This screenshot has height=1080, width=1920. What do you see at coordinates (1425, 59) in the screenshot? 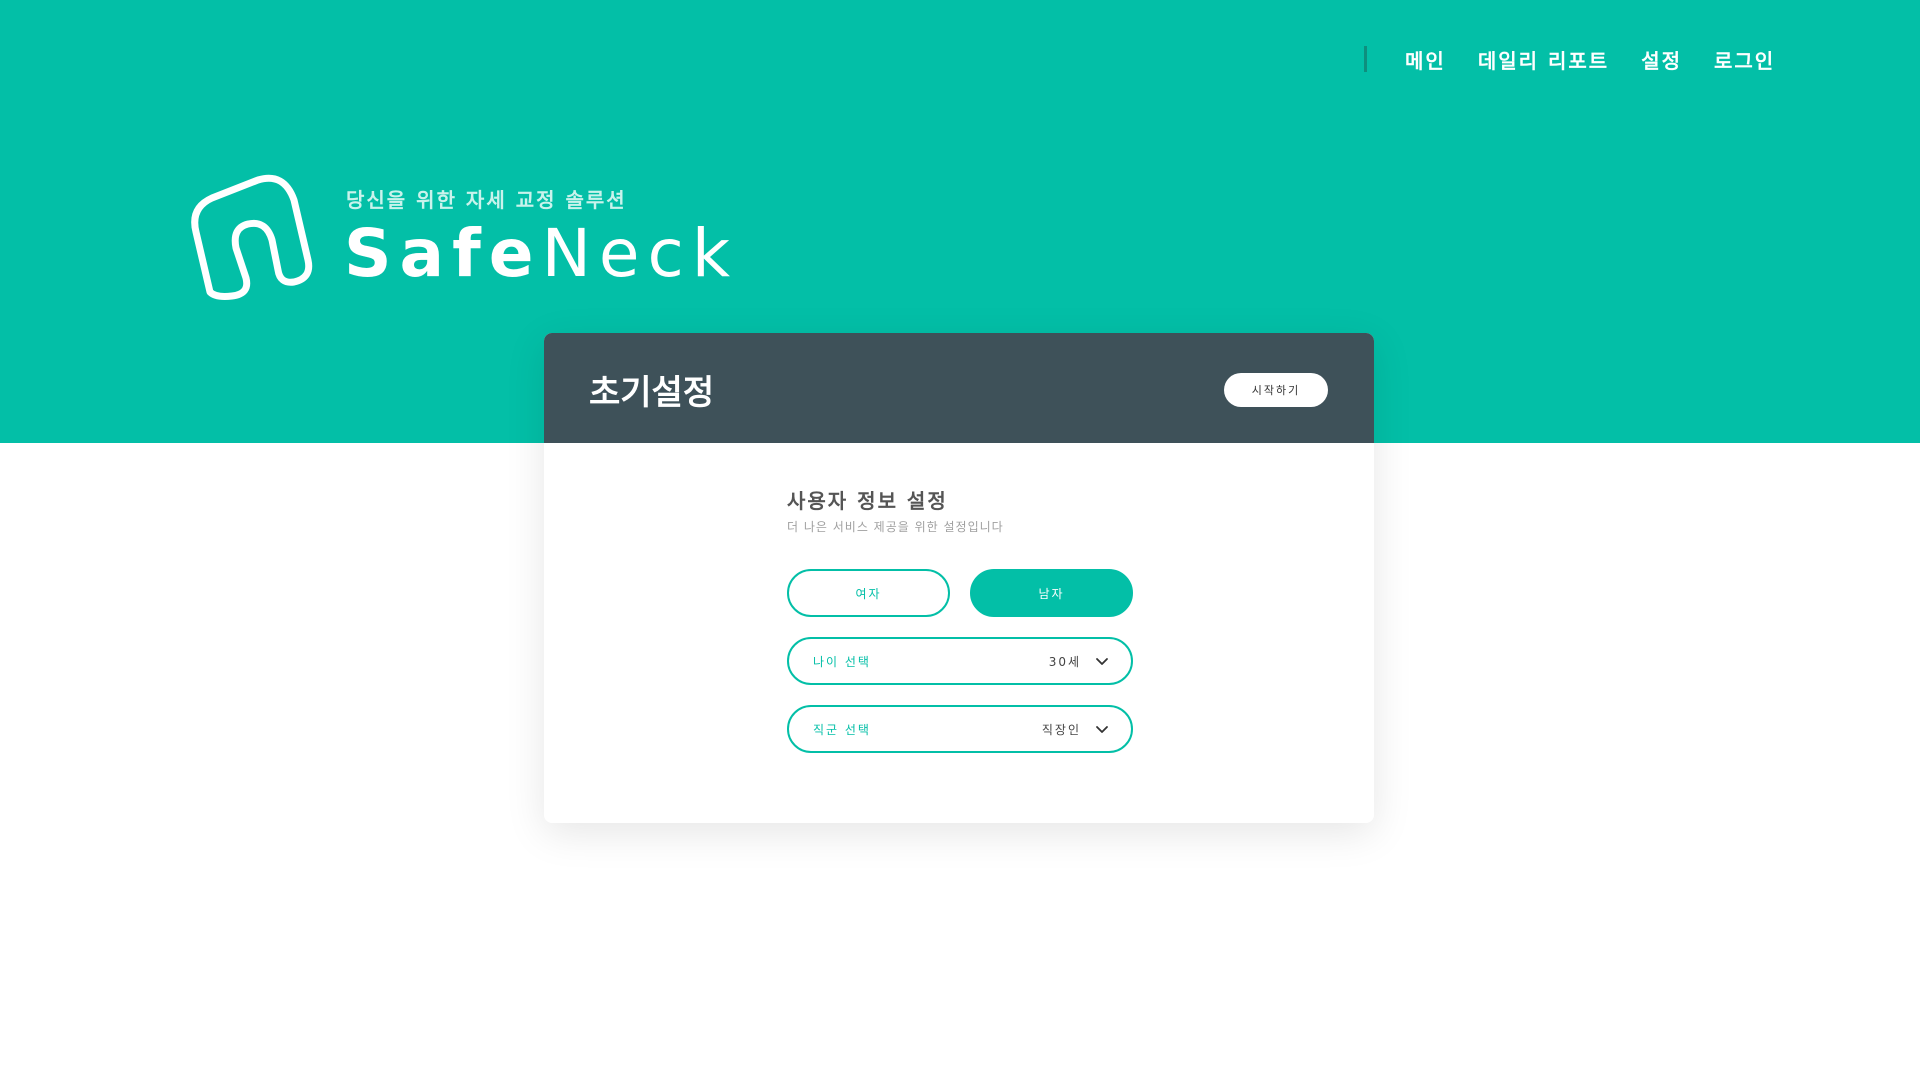
I see `nav-item-main: 메인` at bounding box center [1425, 59].